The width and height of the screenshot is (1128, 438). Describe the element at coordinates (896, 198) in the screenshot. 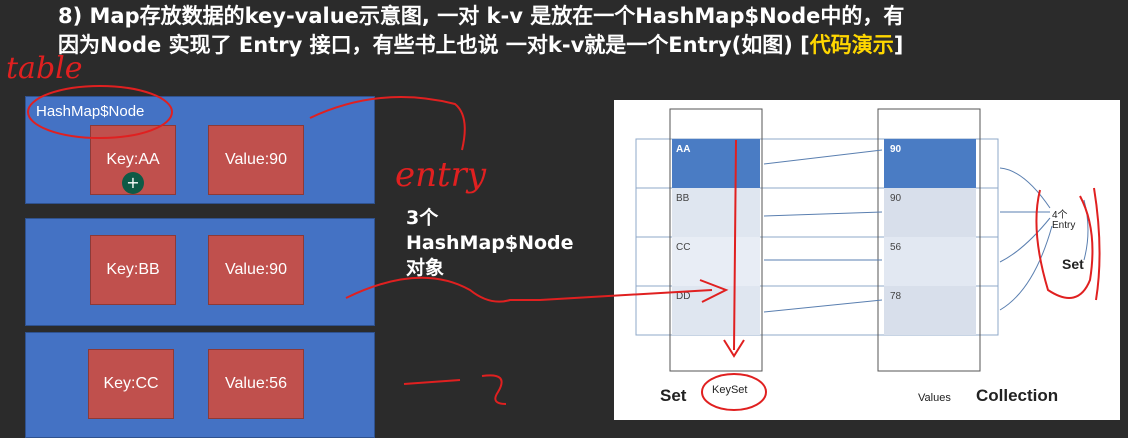

I see `value-2: 90` at that location.